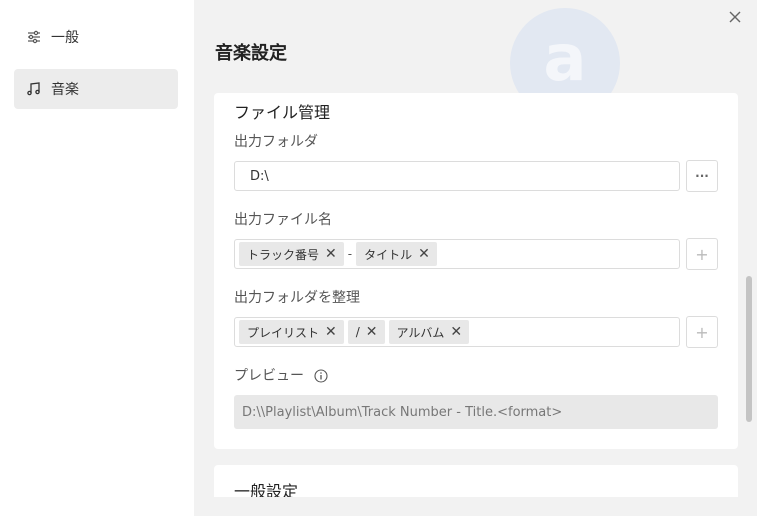 This screenshot has height=516, width=757. Describe the element at coordinates (269, 376) in the screenshot. I see `preview-label: プレビュー` at that location.